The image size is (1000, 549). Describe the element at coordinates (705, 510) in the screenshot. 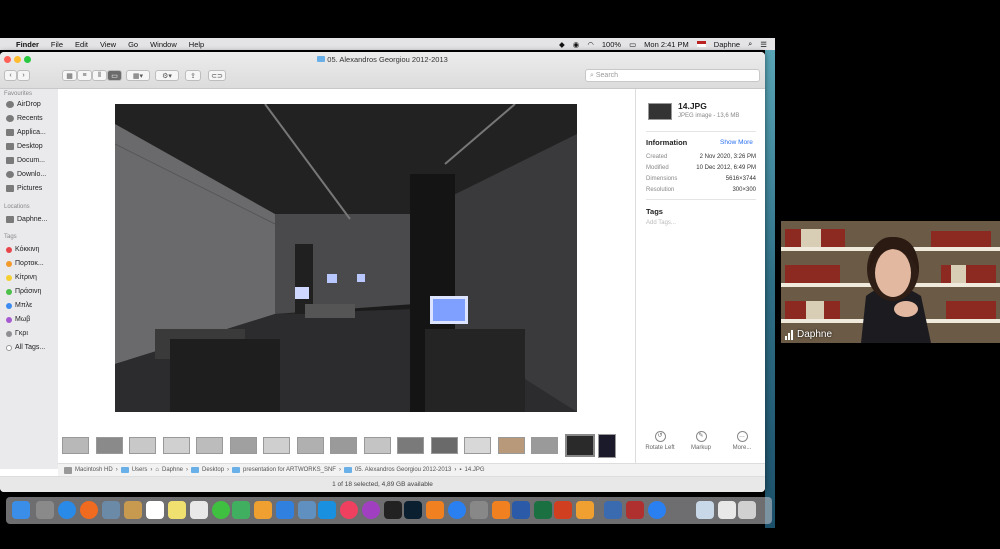

I see `folder-icon` at that location.